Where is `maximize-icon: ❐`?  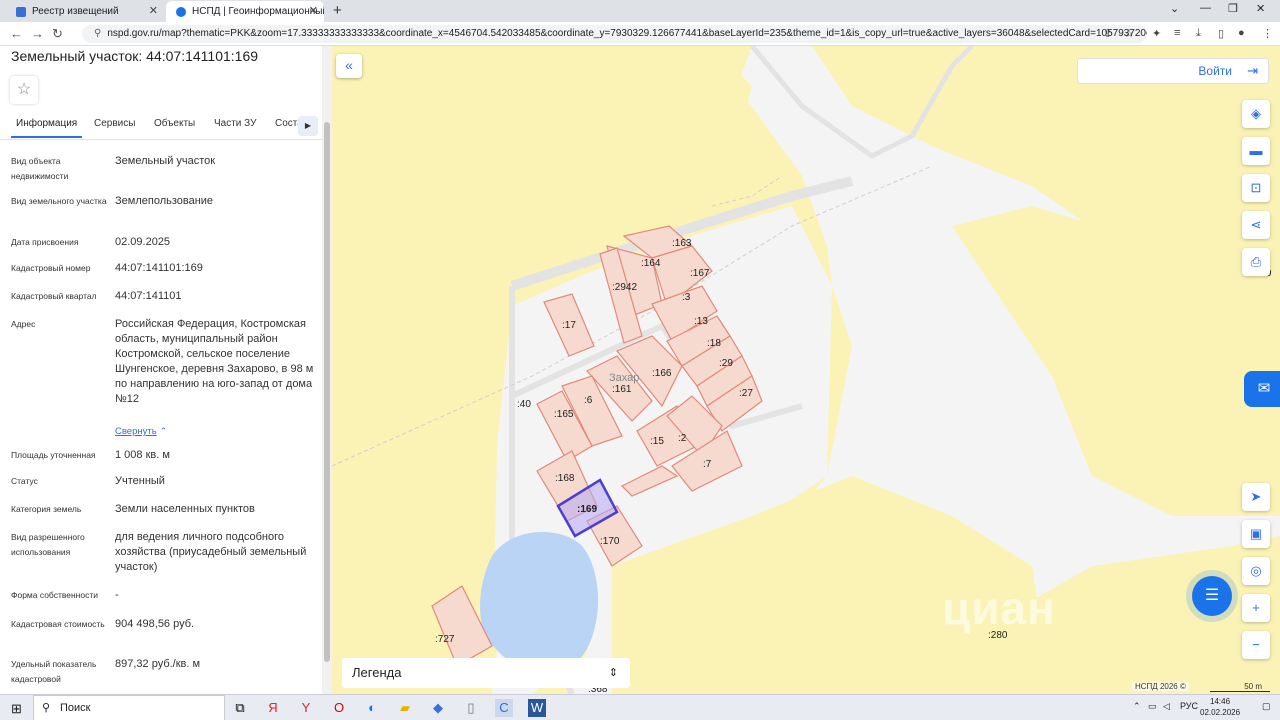
maximize-icon: ❐ is located at coordinates (1233, 8).